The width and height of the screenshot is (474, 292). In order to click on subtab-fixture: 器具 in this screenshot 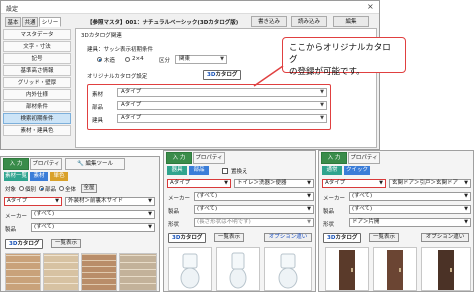, I will do `click(177, 170)`.